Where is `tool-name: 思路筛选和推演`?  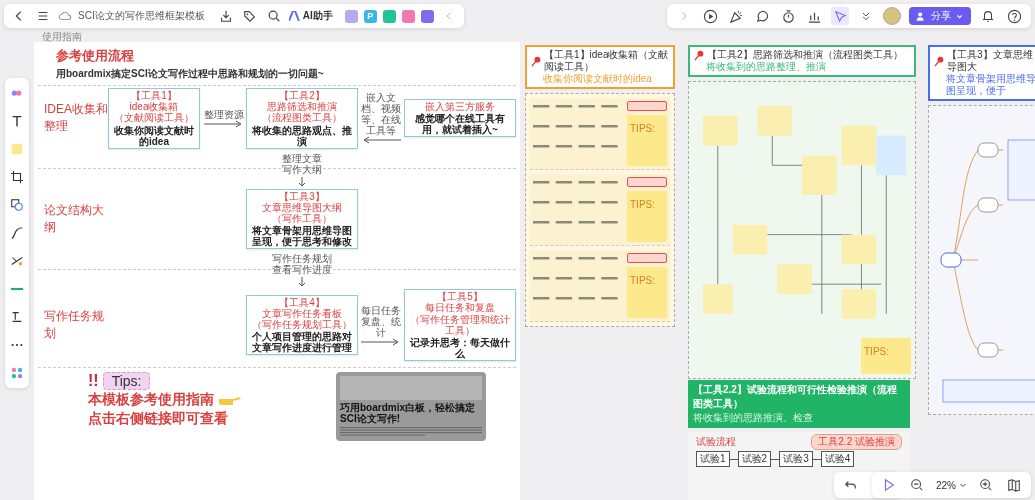
tool-name: 思路筛选和推演 is located at coordinates (302, 107).